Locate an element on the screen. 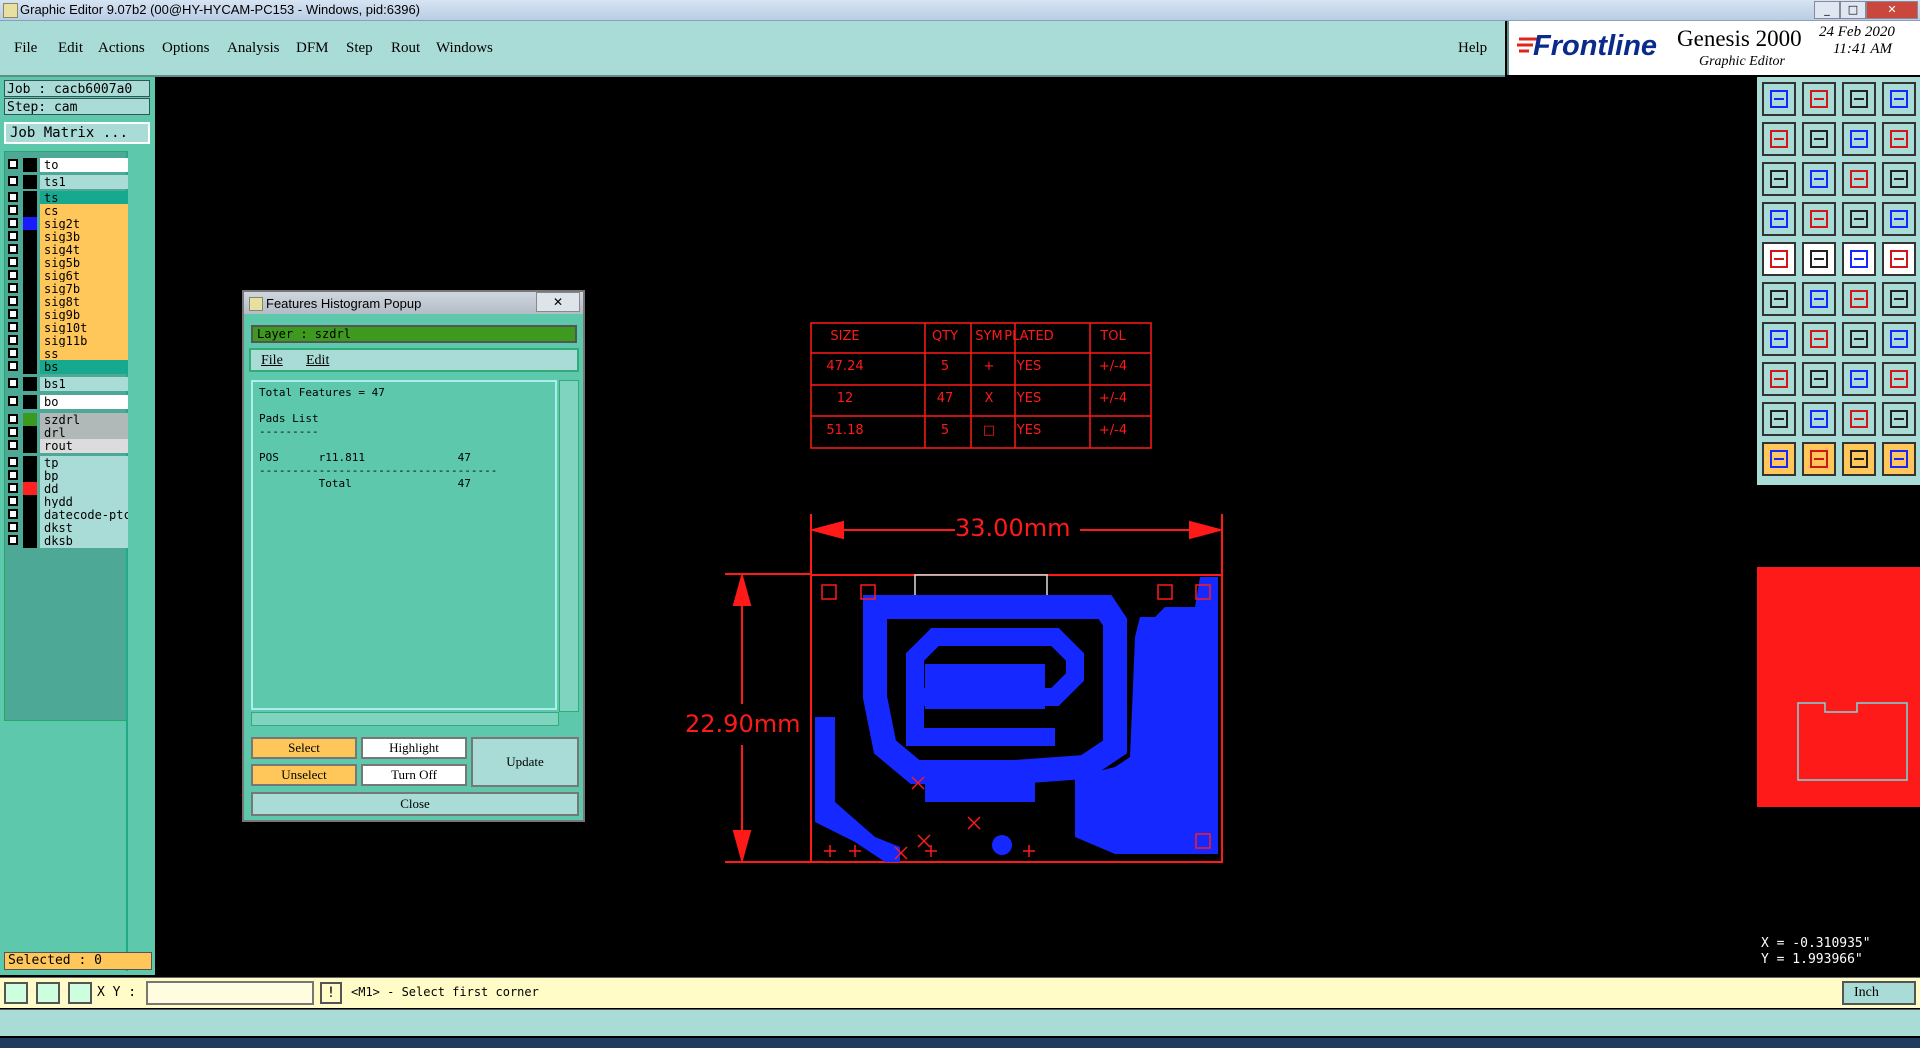 This screenshot has width=1920, height=1048. layer-name: sig8t is located at coordinates (84, 302).